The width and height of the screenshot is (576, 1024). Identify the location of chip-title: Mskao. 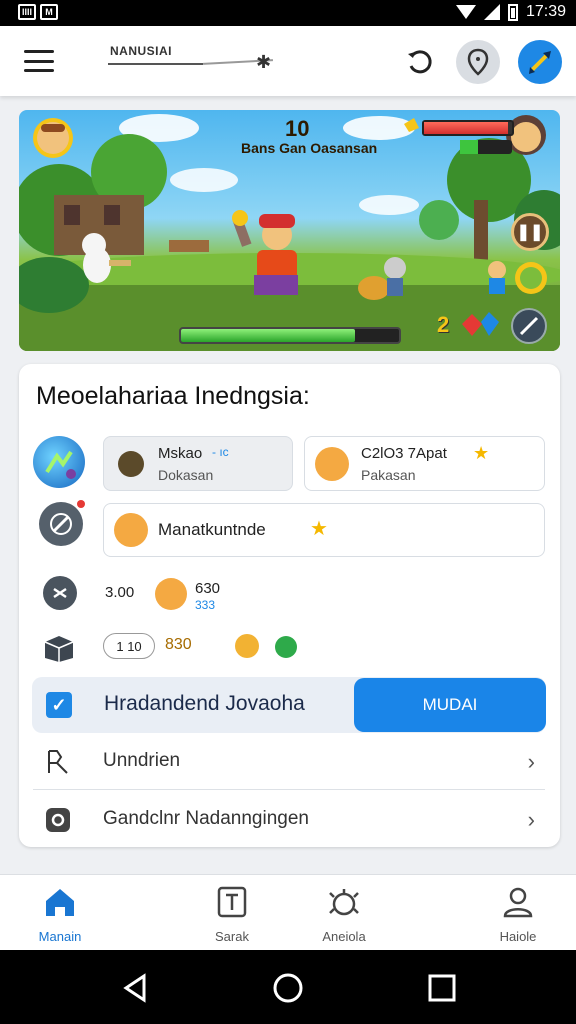
(180, 453).